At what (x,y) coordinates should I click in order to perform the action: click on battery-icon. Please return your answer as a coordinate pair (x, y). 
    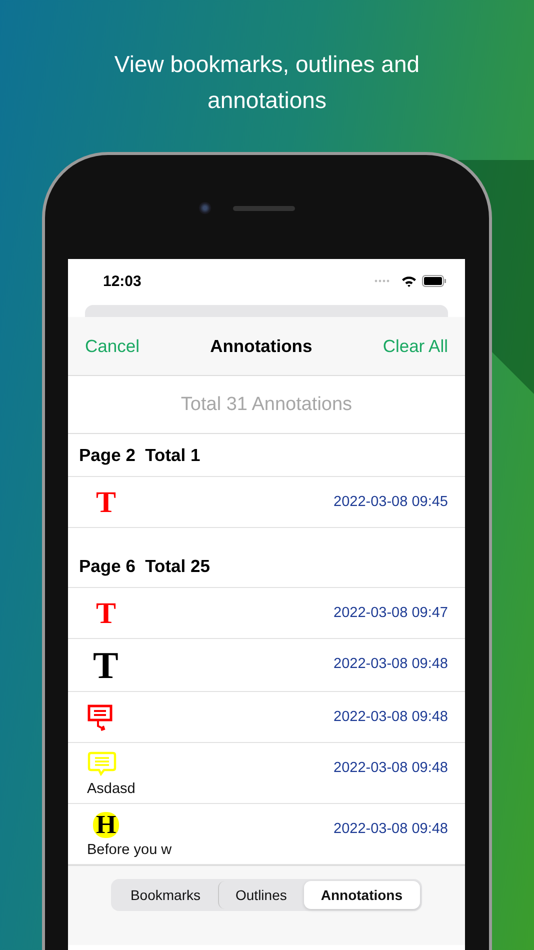
    Looking at the image, I should click on (434, 281).